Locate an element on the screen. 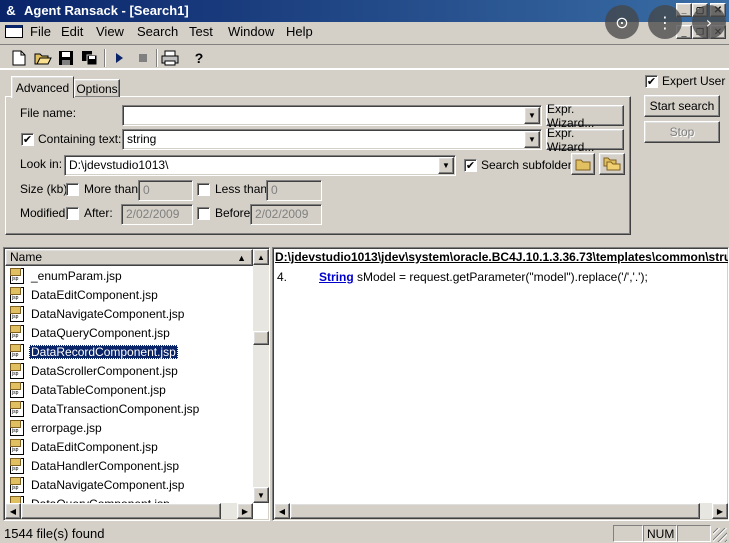 Image resolution: width=729 pixels, height=543 pixels. search-subfolders-checkbox: ✔ is located at coordinates (470, 165).